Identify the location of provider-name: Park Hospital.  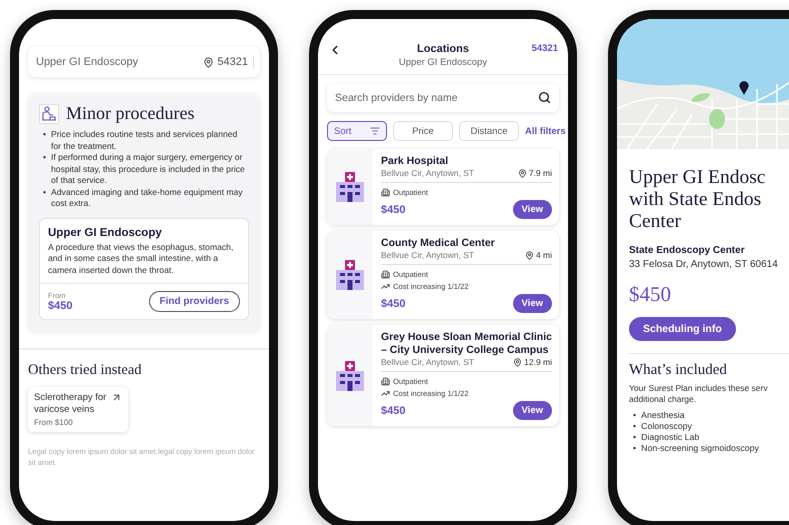
(415, 161).